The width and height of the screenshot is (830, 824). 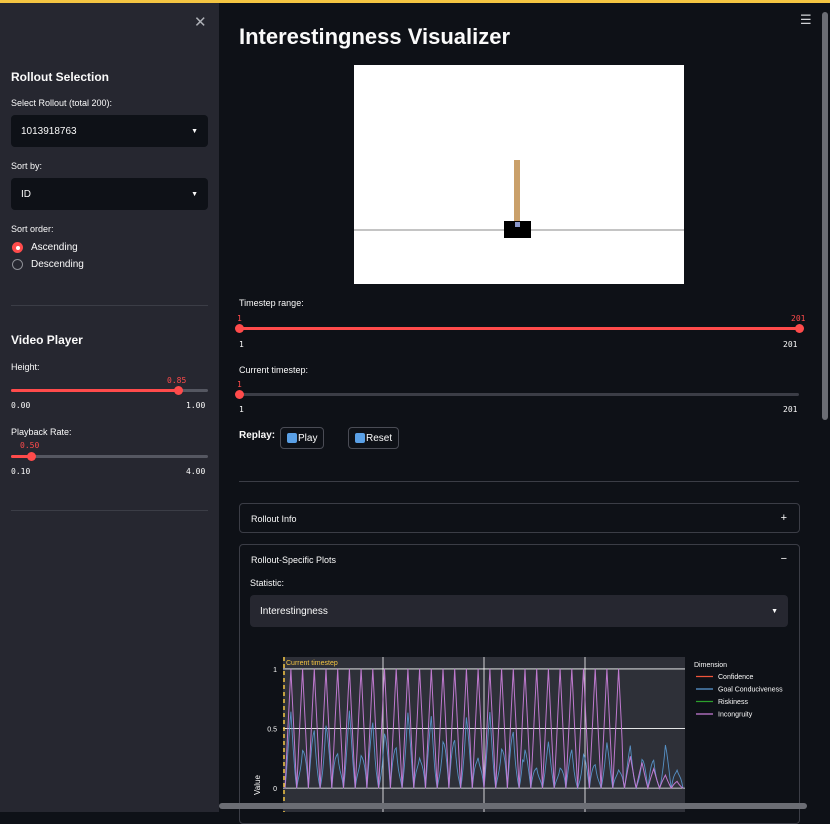 I want to click on current-timestep-min: 1, so click(x=241, y=409).